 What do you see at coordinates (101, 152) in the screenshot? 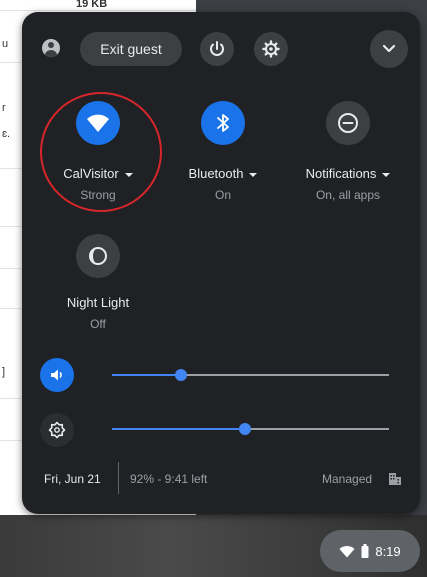
I see `highlight-annotation` at bounding box center [101, 152].